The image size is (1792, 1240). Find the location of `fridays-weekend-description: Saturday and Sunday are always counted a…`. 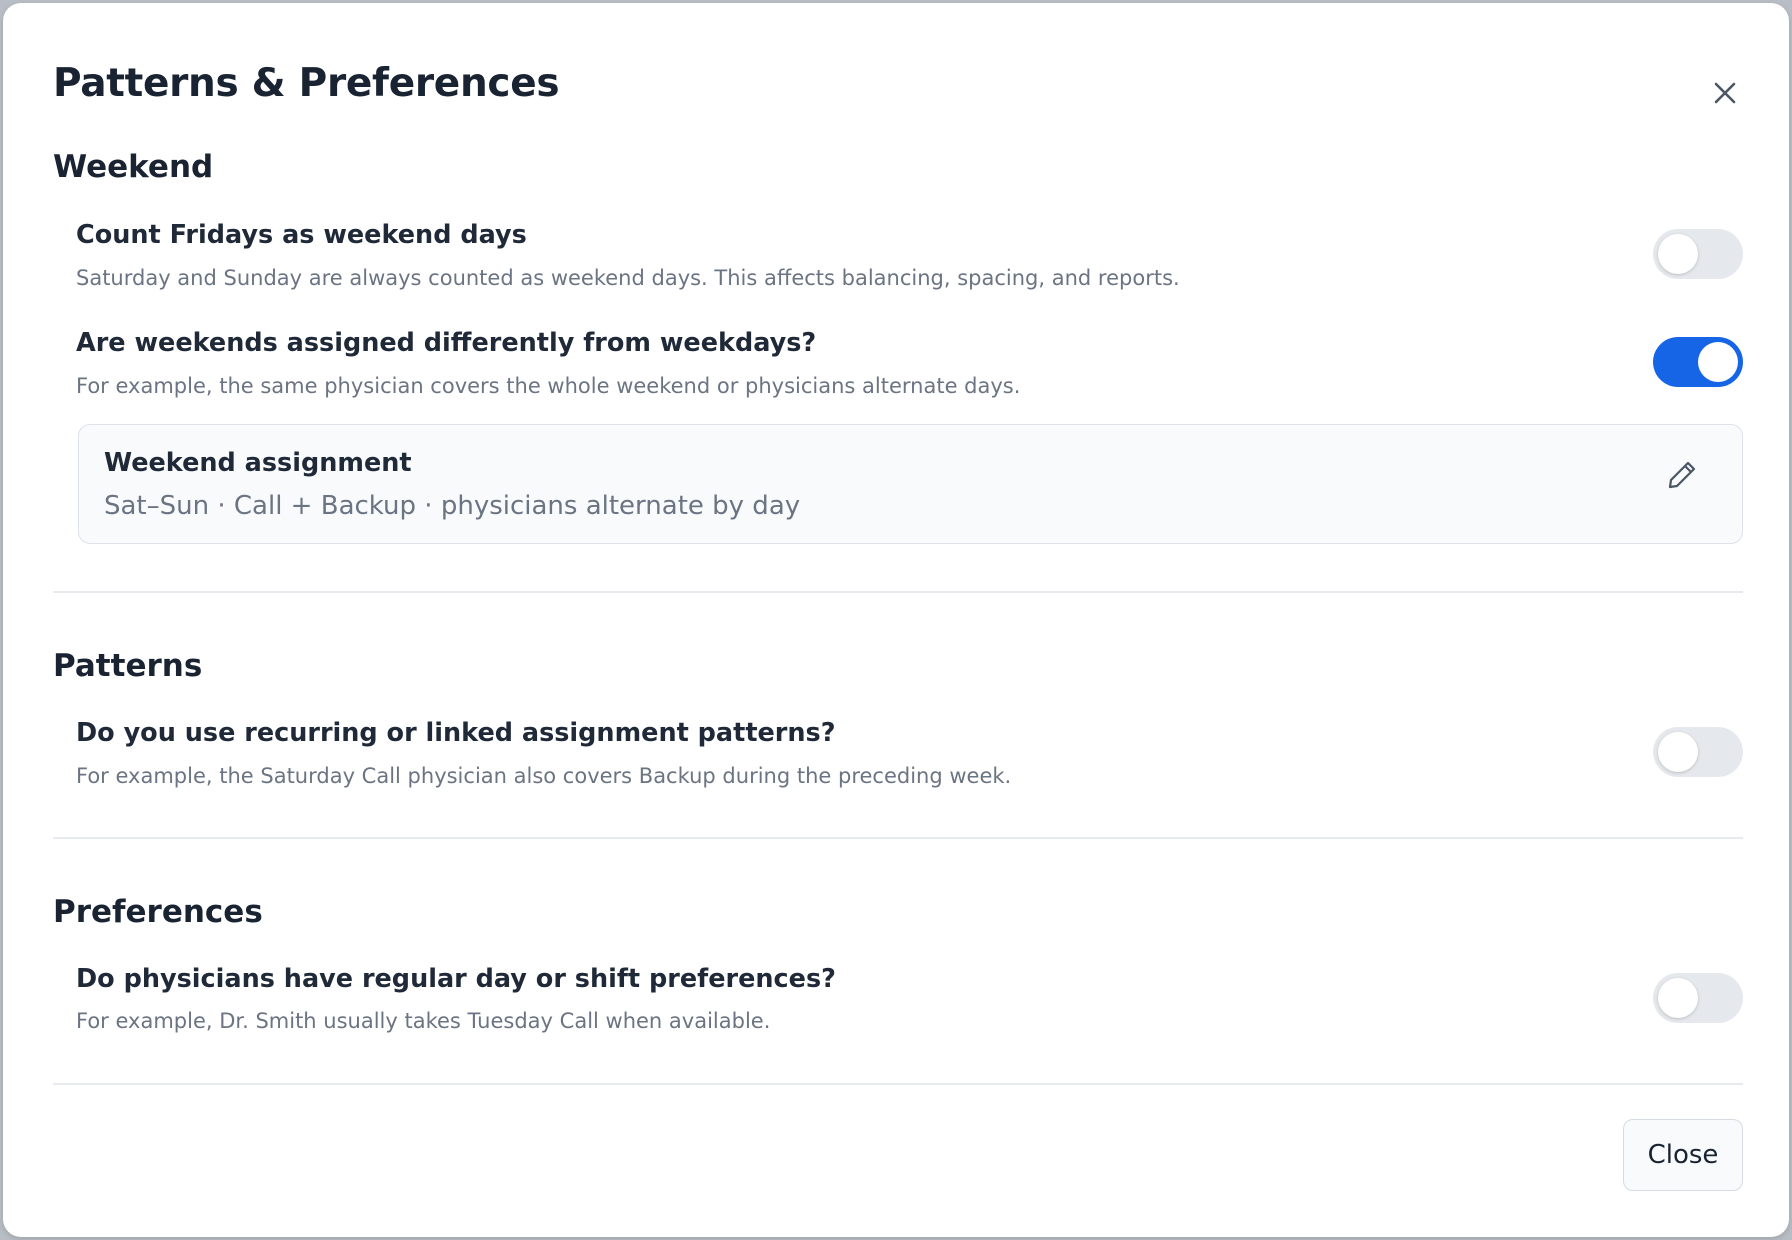

fridays-weekend-description: Saturday and Sunday are always counted a… is located at coordinates (628, 278).